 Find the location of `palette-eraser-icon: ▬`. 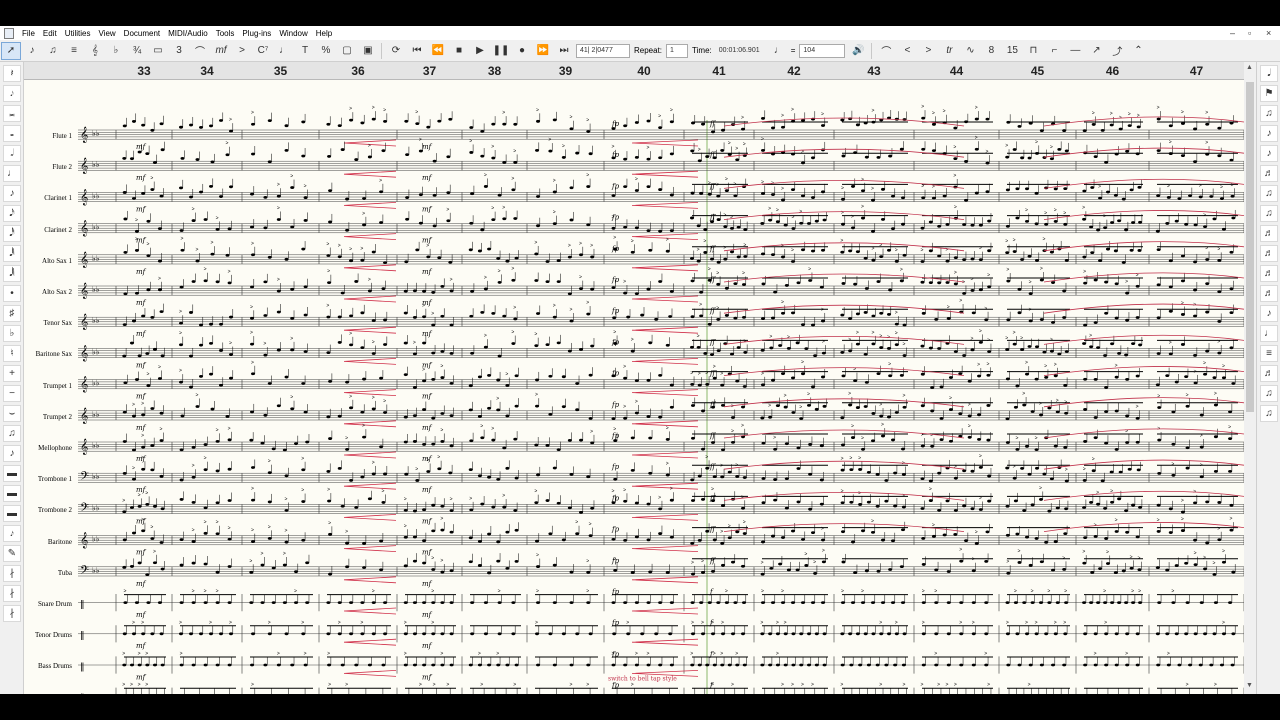

palette-eraser-icon: ▬ is located at coordinates (12, 473).